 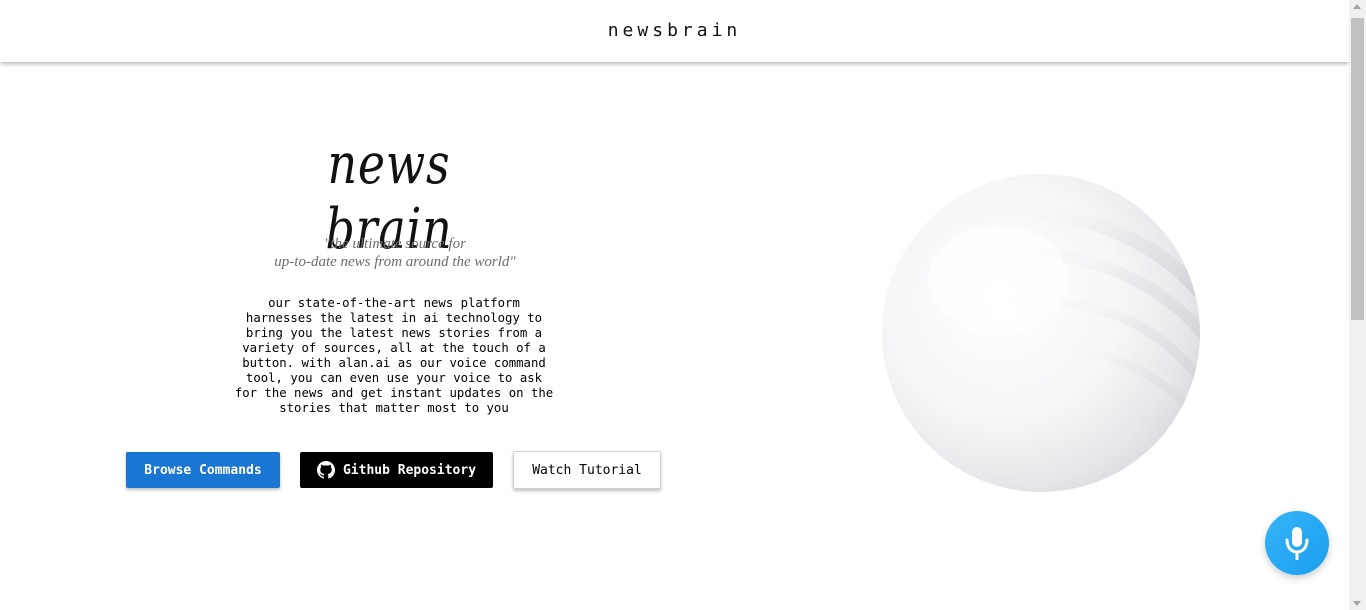 What do you see at coordinates (1357, 169) in the screenshot?
I see `scrollbar-thumb` at bounding box center [1357, 169].